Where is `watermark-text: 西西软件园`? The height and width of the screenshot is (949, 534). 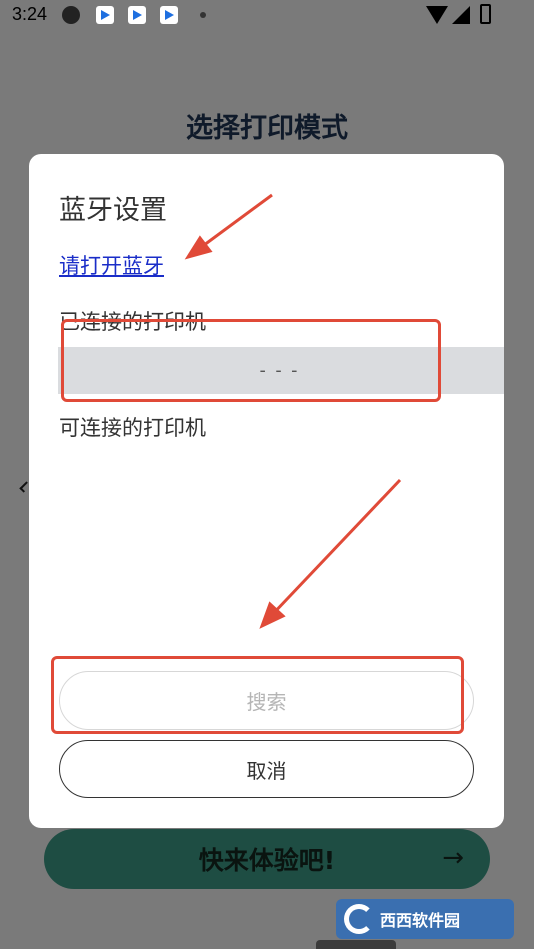
watermark-text: 西西软件园 is located at coordinates (420, 921).